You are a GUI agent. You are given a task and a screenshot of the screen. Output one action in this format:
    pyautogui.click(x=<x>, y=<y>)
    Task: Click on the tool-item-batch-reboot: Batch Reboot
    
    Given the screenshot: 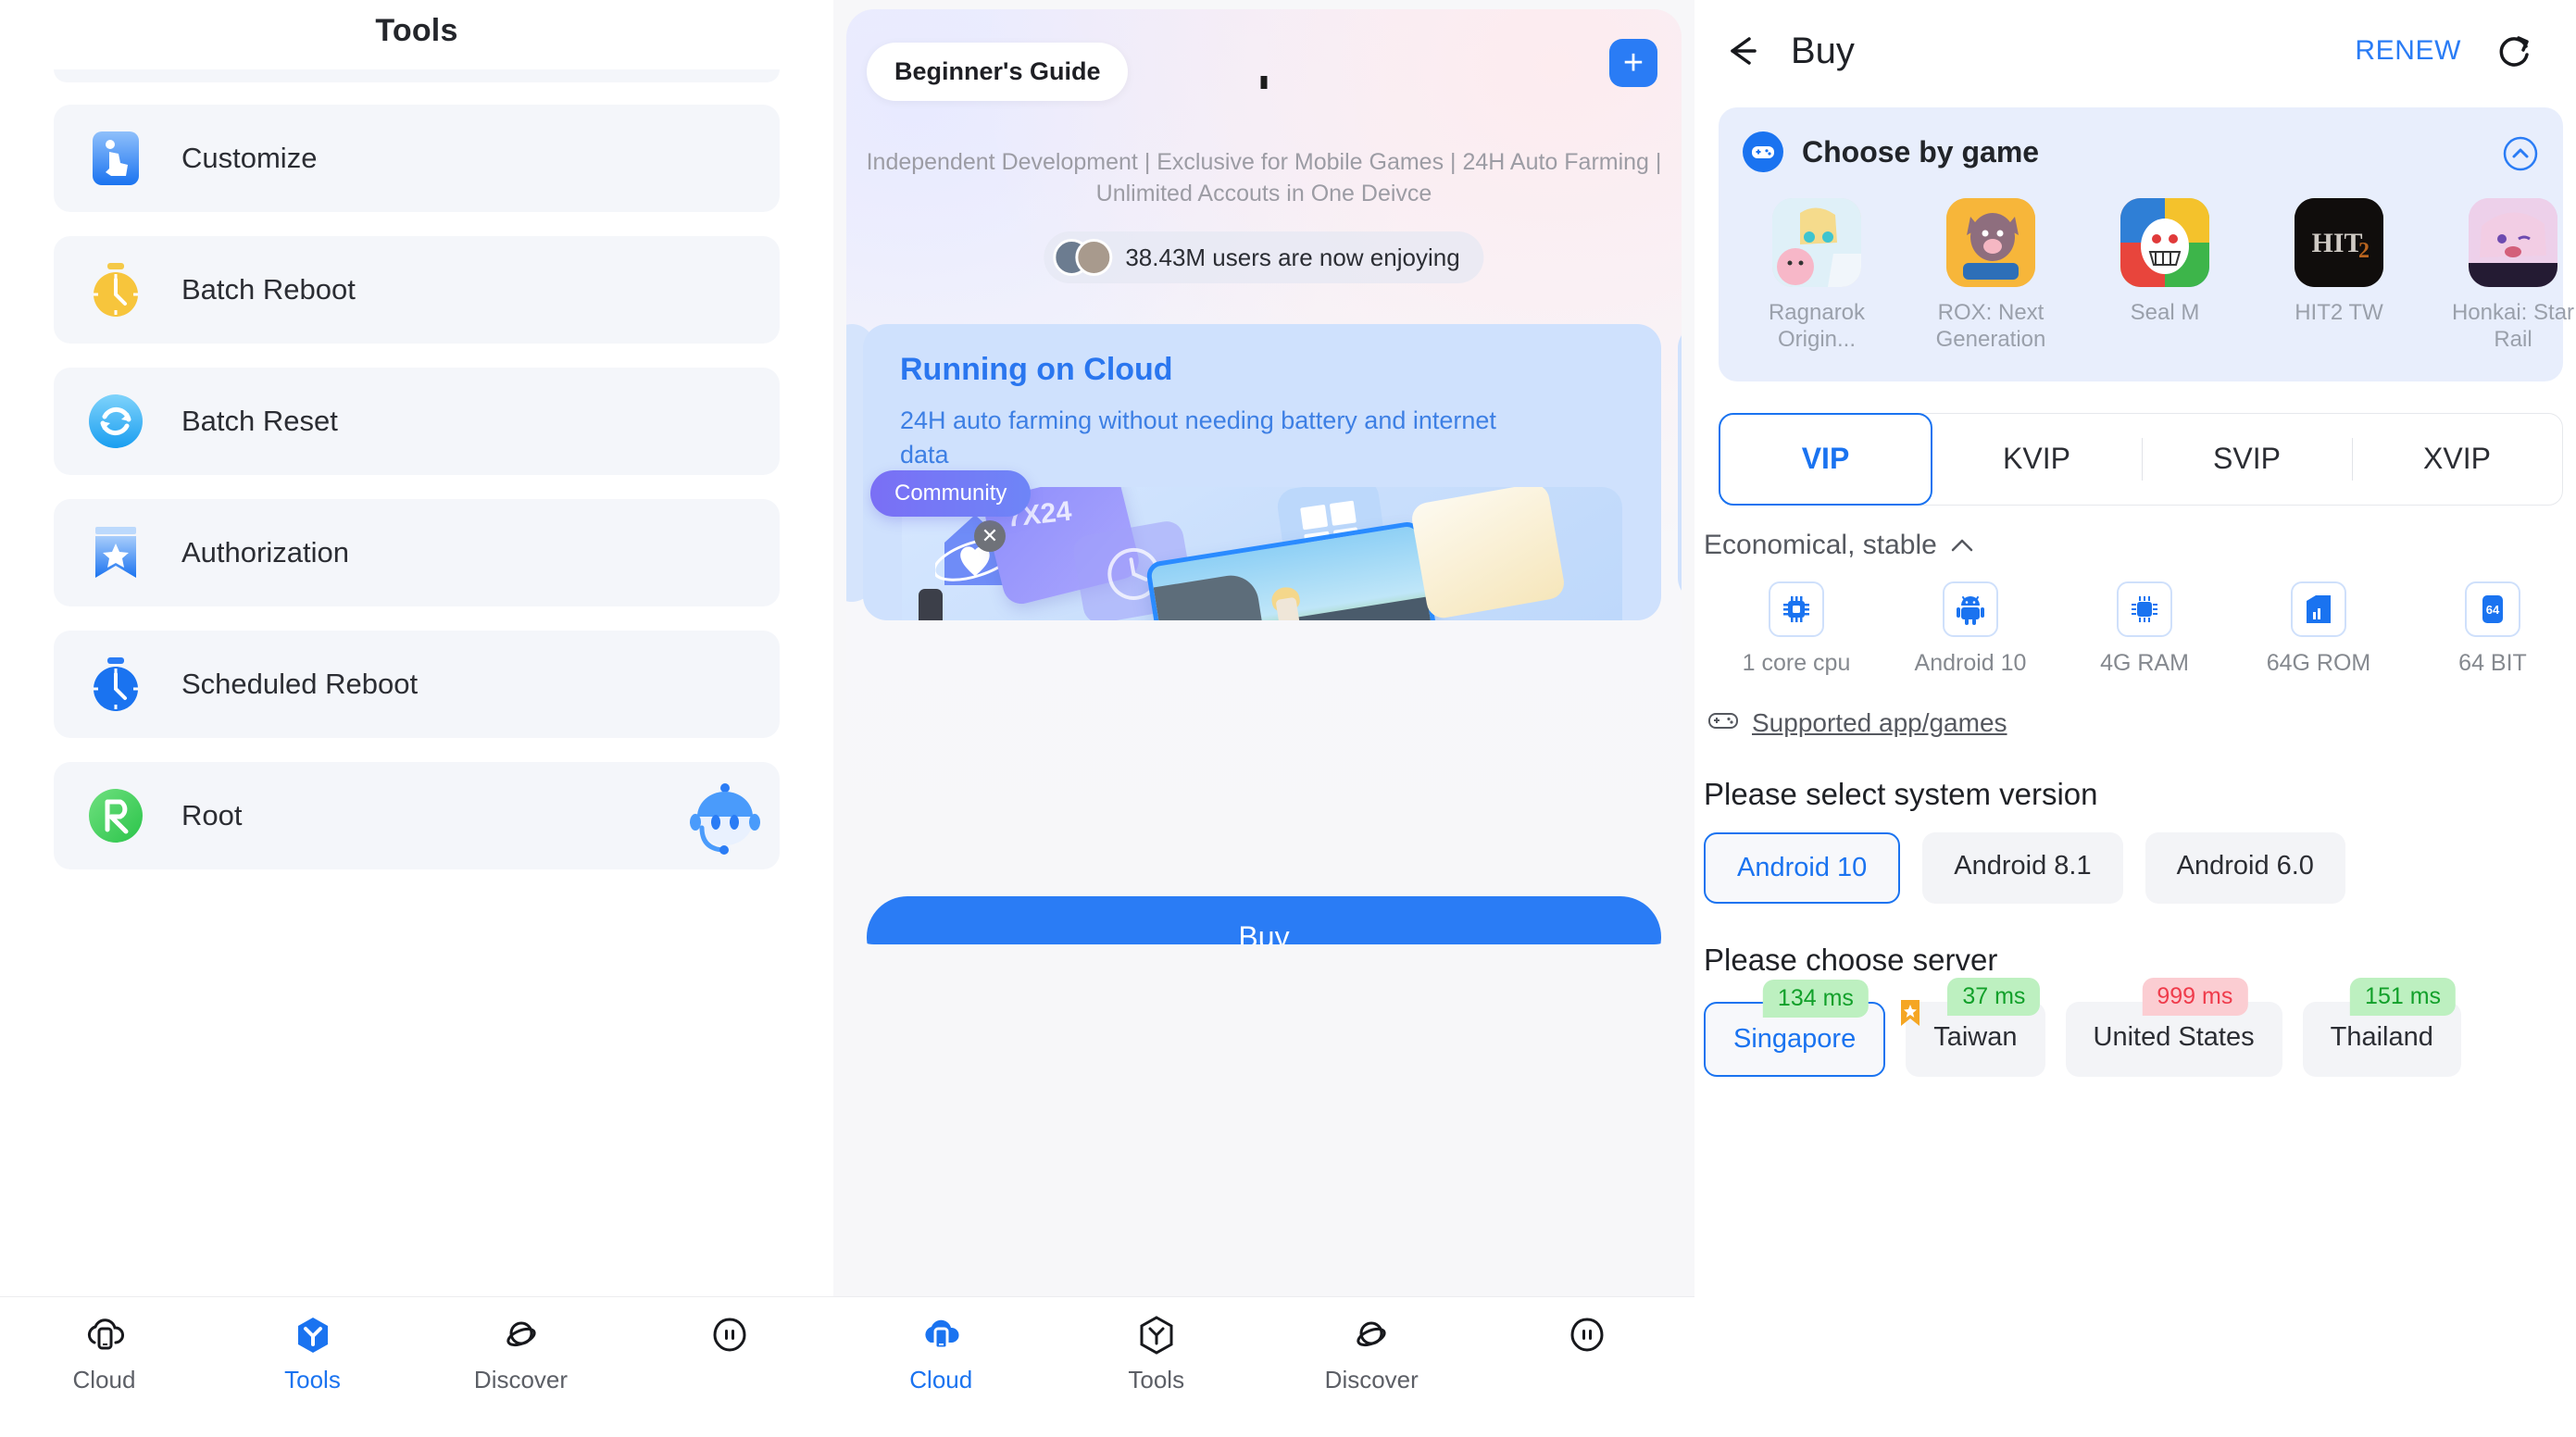 What is the action you would take?
    pyautogui.click(x=417, y=290)
    